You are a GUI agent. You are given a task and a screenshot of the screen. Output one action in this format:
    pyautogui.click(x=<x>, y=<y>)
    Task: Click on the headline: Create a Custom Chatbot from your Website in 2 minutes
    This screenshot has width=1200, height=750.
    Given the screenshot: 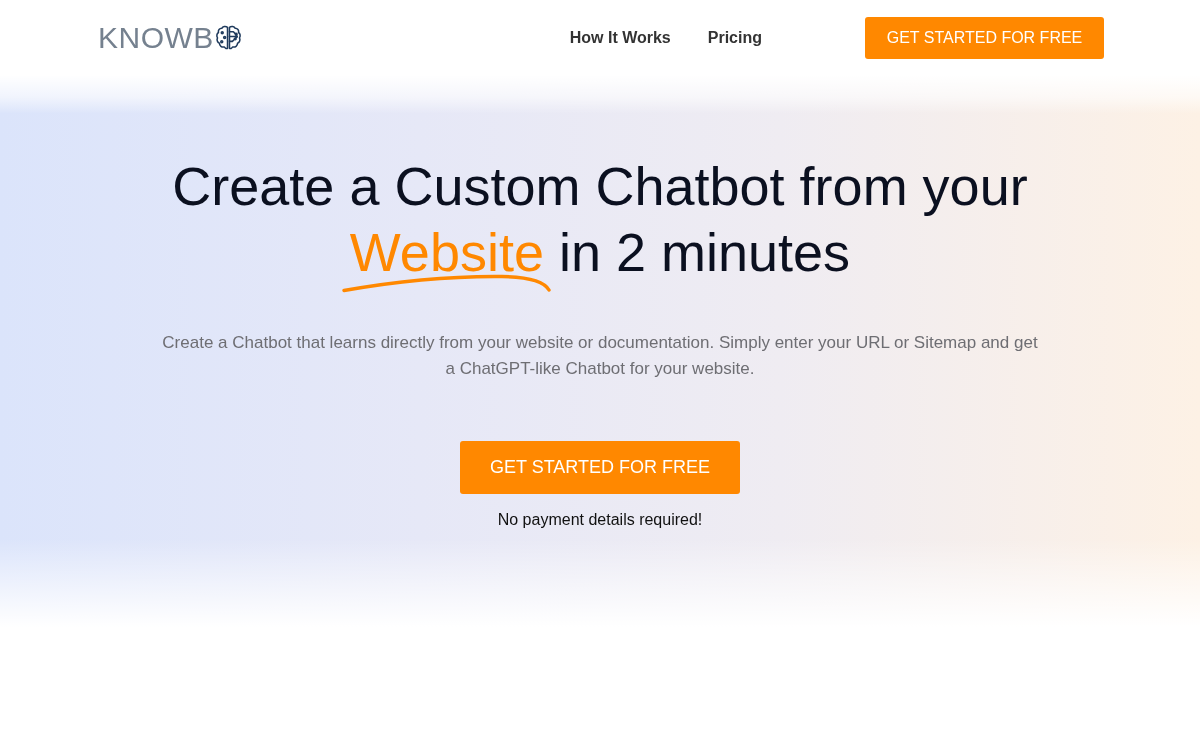 What is the action you would take?
    pyautogui.click(x=600, y=213)
    